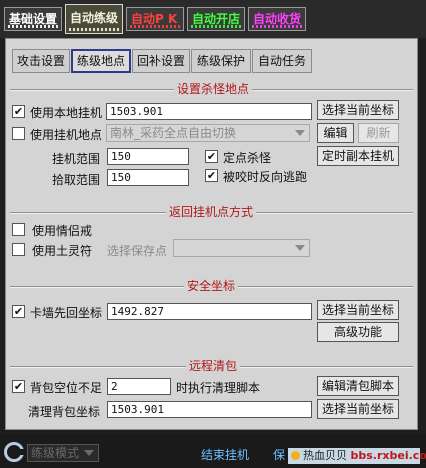  I want to click on use-hang-spot-checkbox, so click(18, 133).